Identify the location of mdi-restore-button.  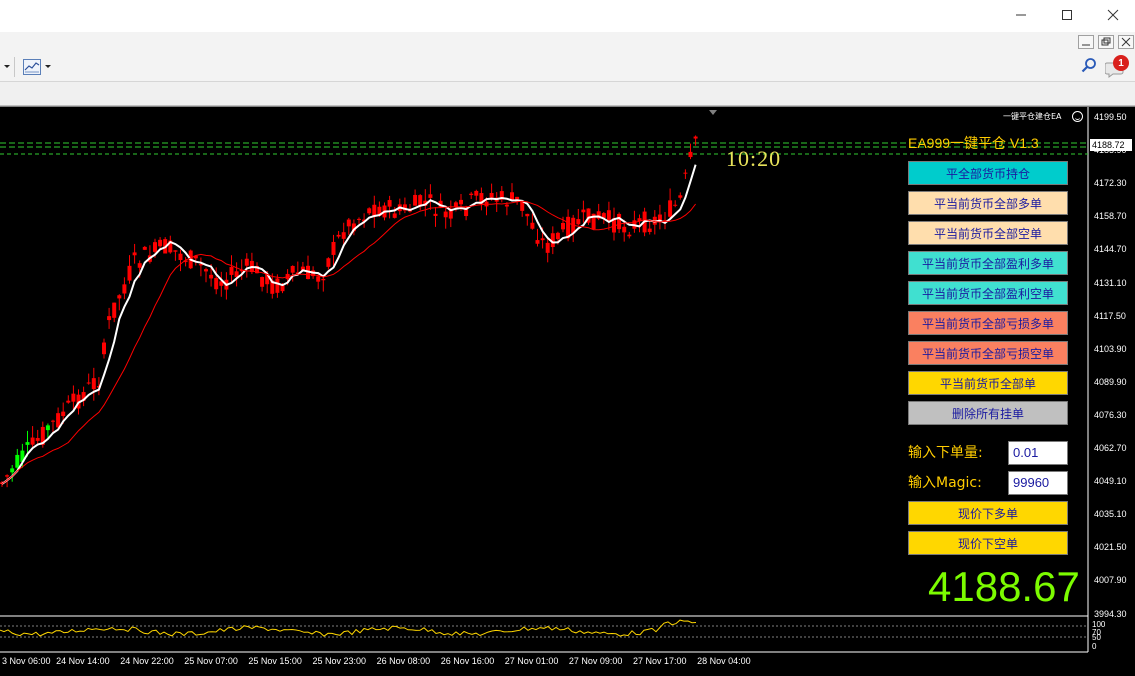
(1106, 42).